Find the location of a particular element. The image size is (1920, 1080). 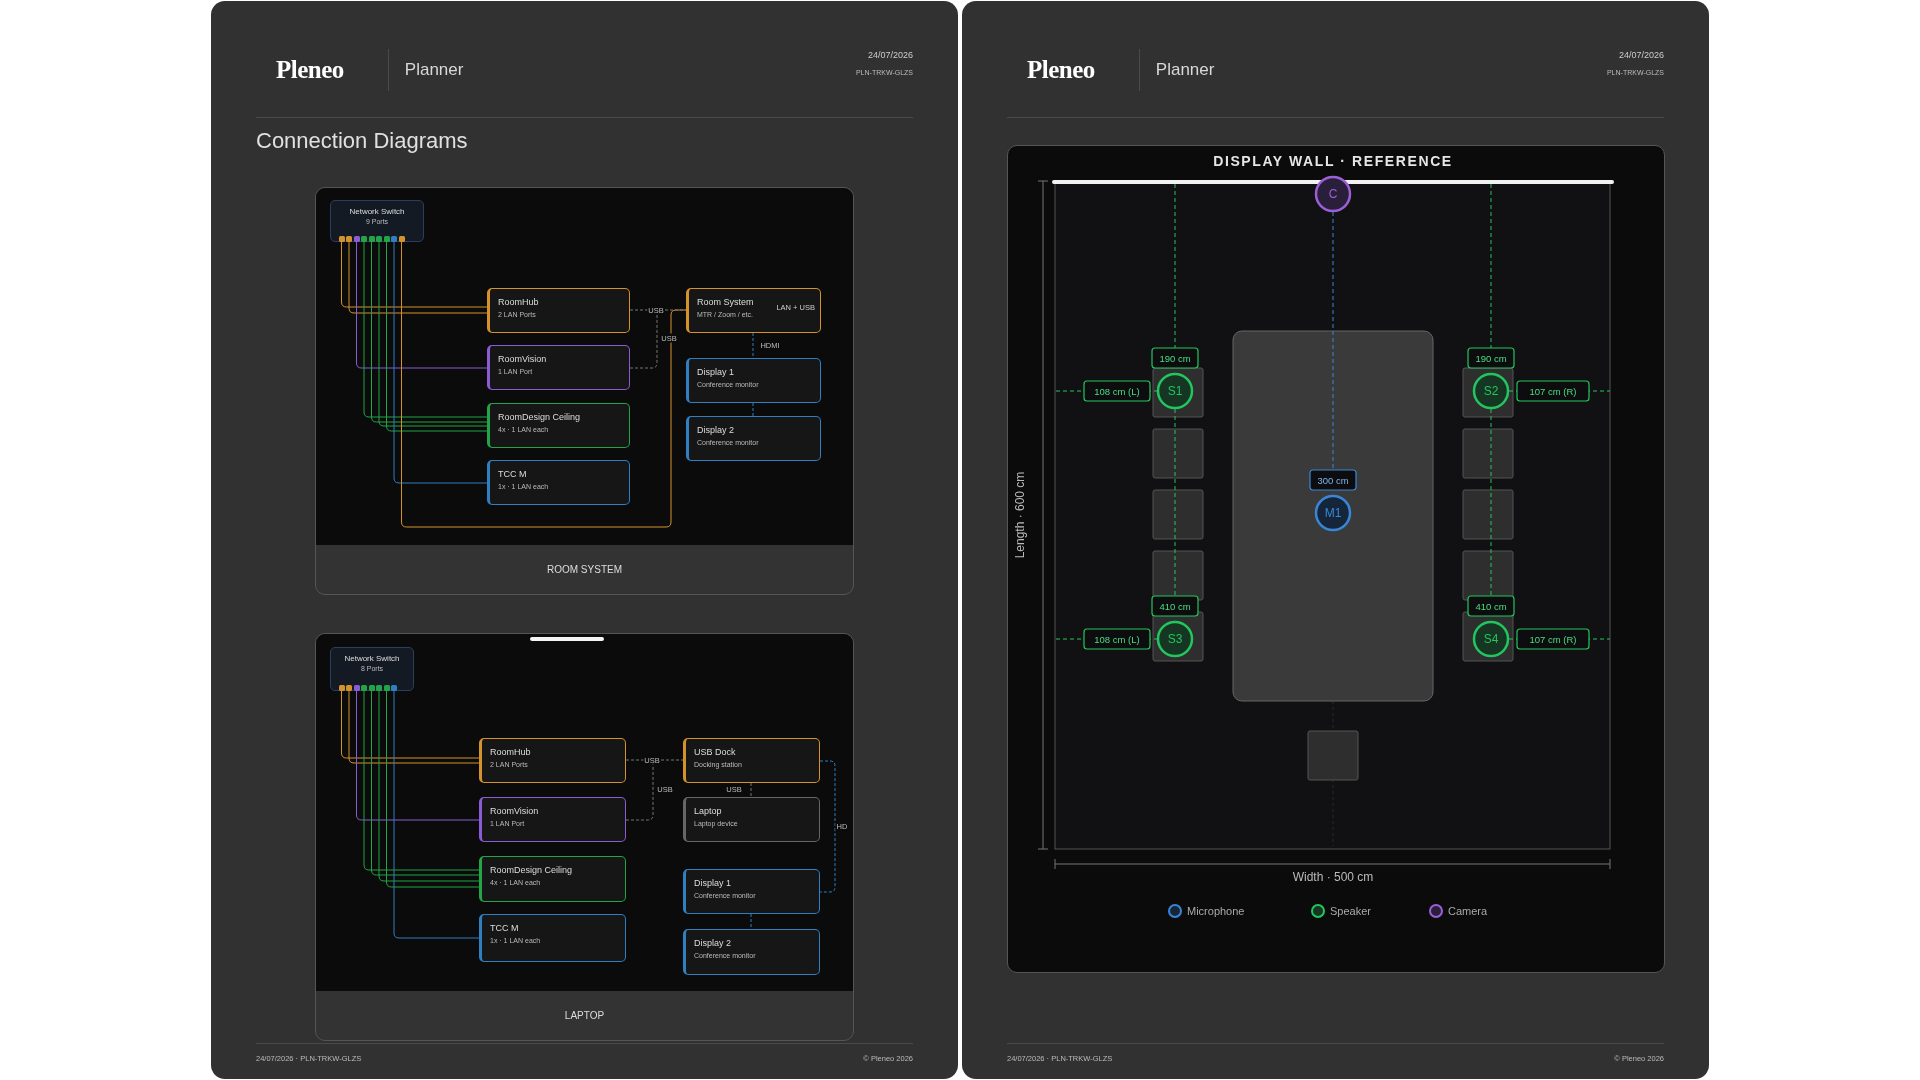

width-label: Width · 500 cm is located at coordinates (1333, 877).